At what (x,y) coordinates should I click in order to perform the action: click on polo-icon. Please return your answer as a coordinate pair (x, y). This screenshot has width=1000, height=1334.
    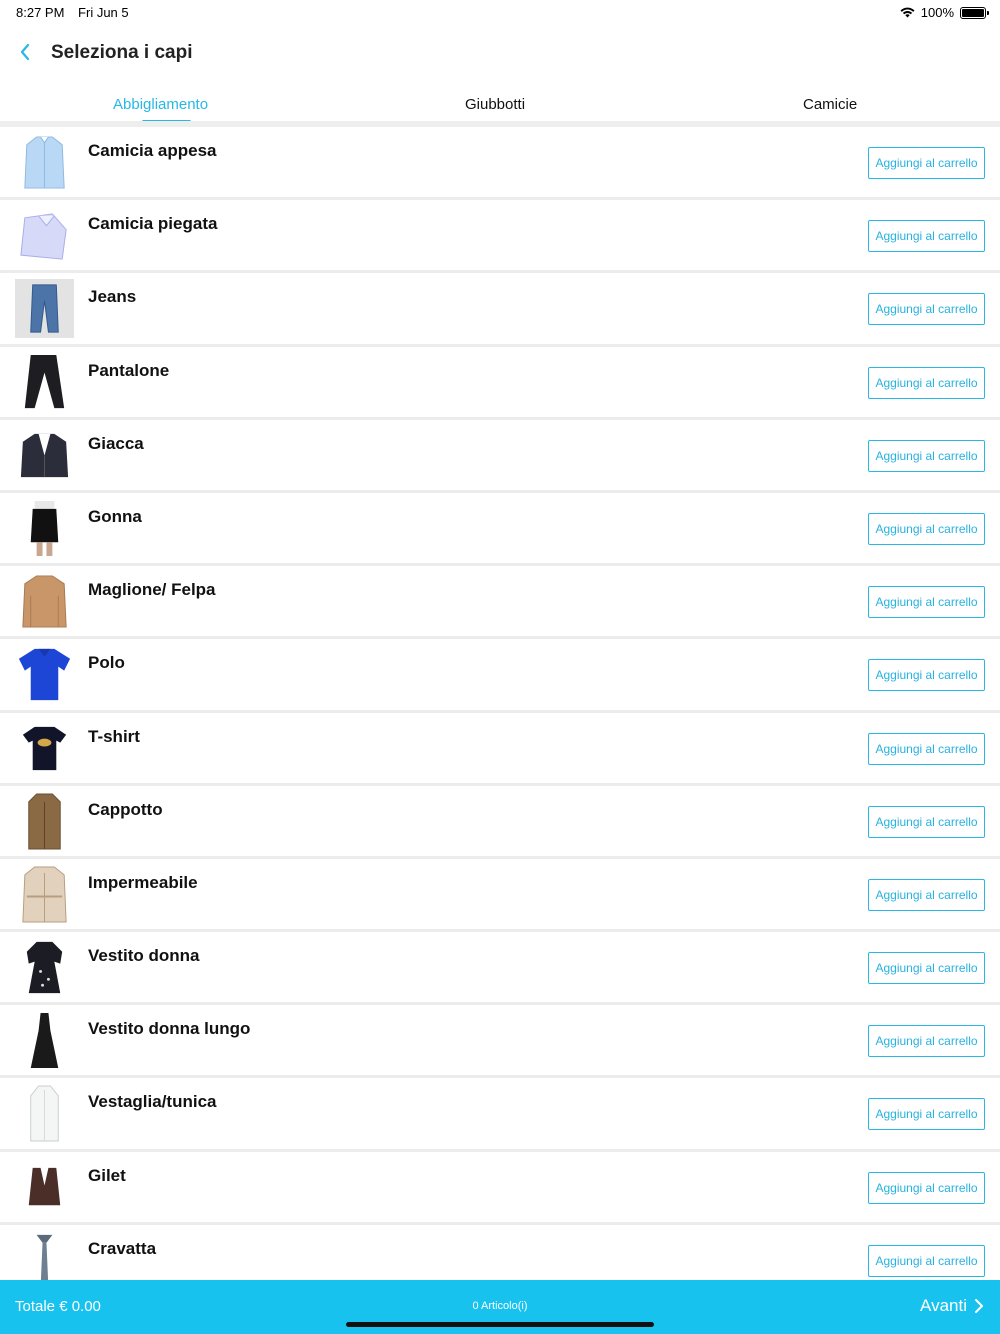
    Looking at the image, I should click on (44, 674).